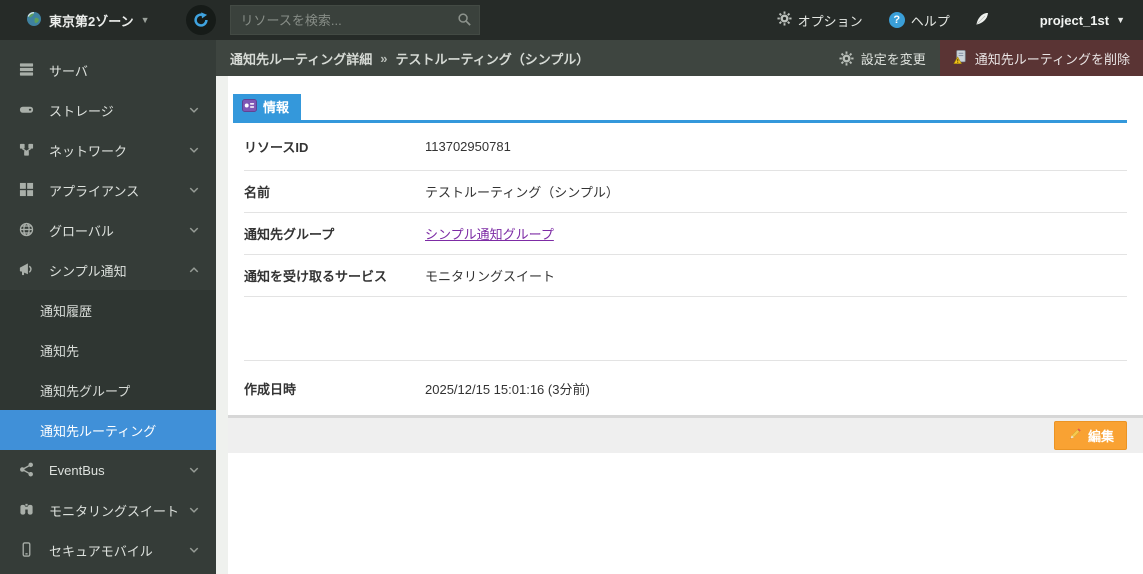  I want to click on sidebar-item-label: EventBus, so click(77, 470).